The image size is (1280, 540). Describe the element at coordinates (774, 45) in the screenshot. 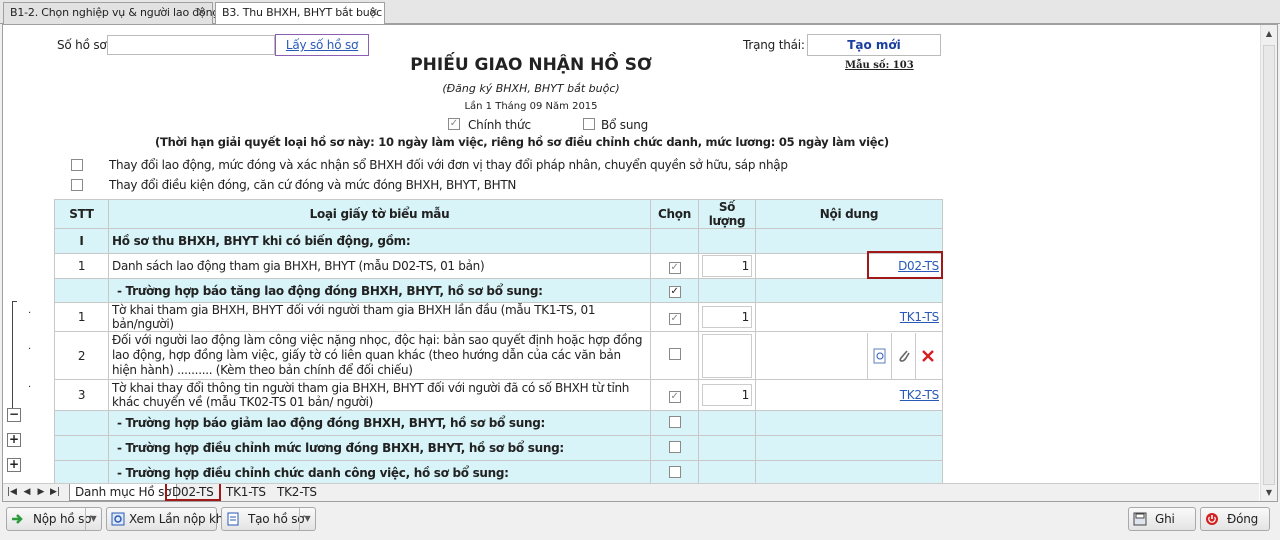

I see `trang-thai-label: Trạng thái:` at that location.